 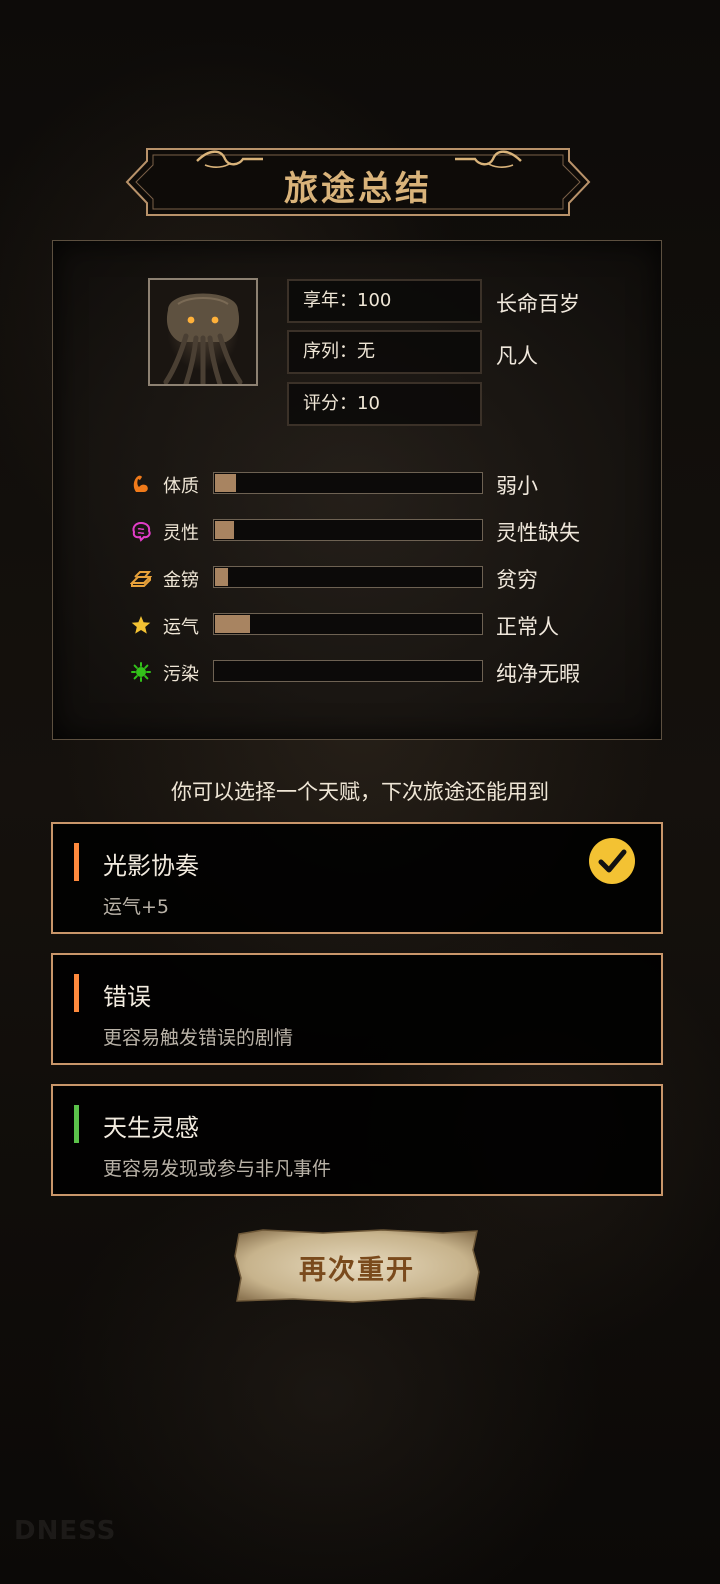 What do you see at coordinates (141, 579) in the screenshot?
I see `gold-bars-icon` at bounding box center [141, 579].